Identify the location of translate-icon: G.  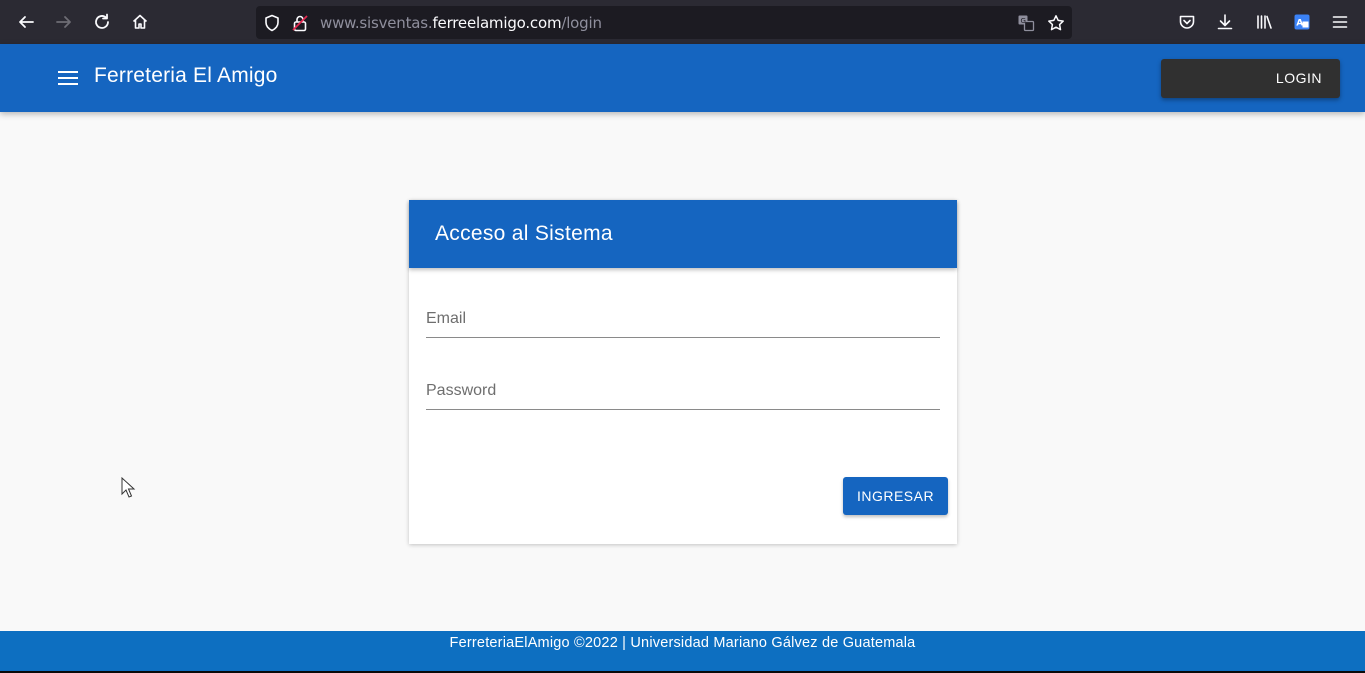
(1026, 23).